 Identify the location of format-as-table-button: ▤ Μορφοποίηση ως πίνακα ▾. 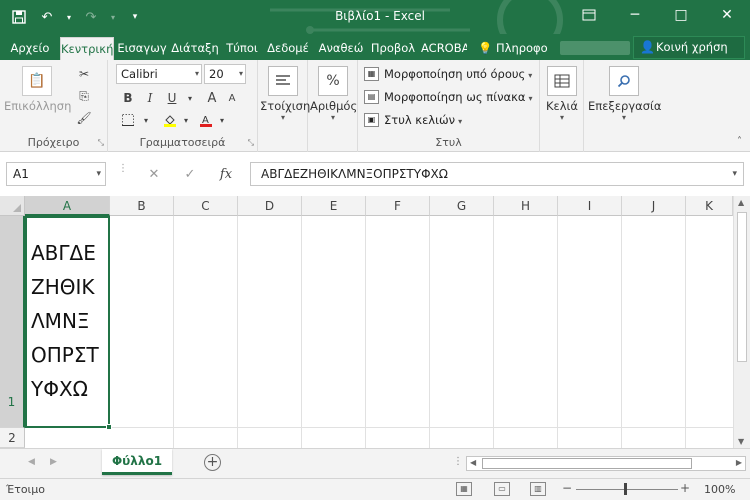
(448, 97).